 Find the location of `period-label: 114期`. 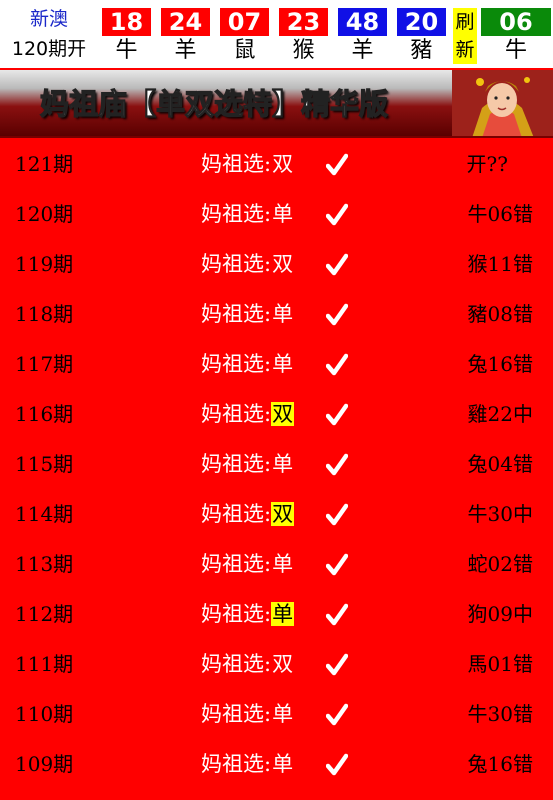

period-label: 114期 is located at coordinates (44, 514).